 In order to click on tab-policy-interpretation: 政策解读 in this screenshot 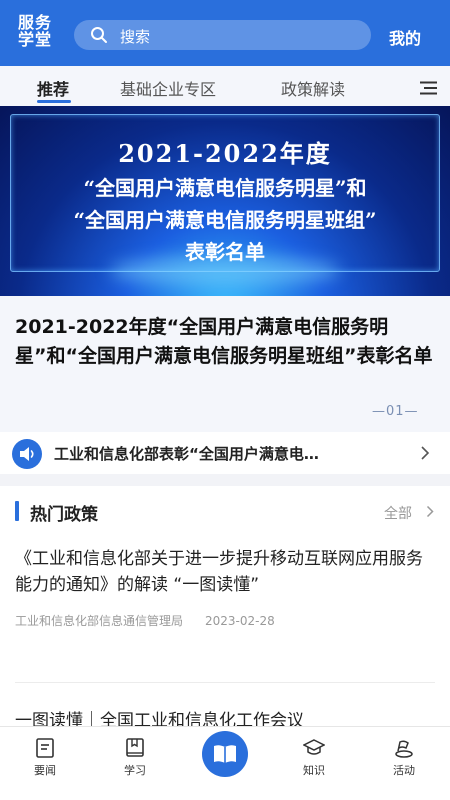, I will do `click(313, 88)`.